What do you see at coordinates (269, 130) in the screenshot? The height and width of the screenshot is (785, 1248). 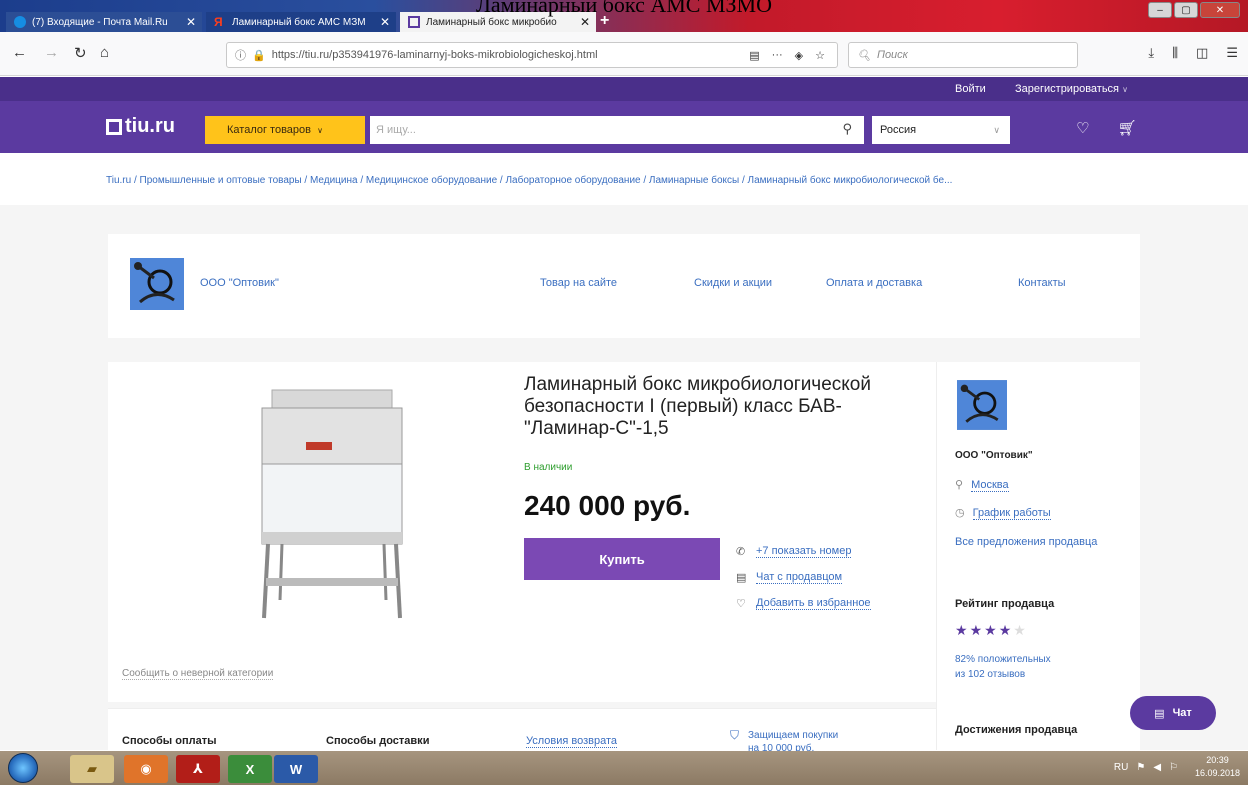 I see `catalog-label: Каталог товаров` at bounding box center [269, 130].